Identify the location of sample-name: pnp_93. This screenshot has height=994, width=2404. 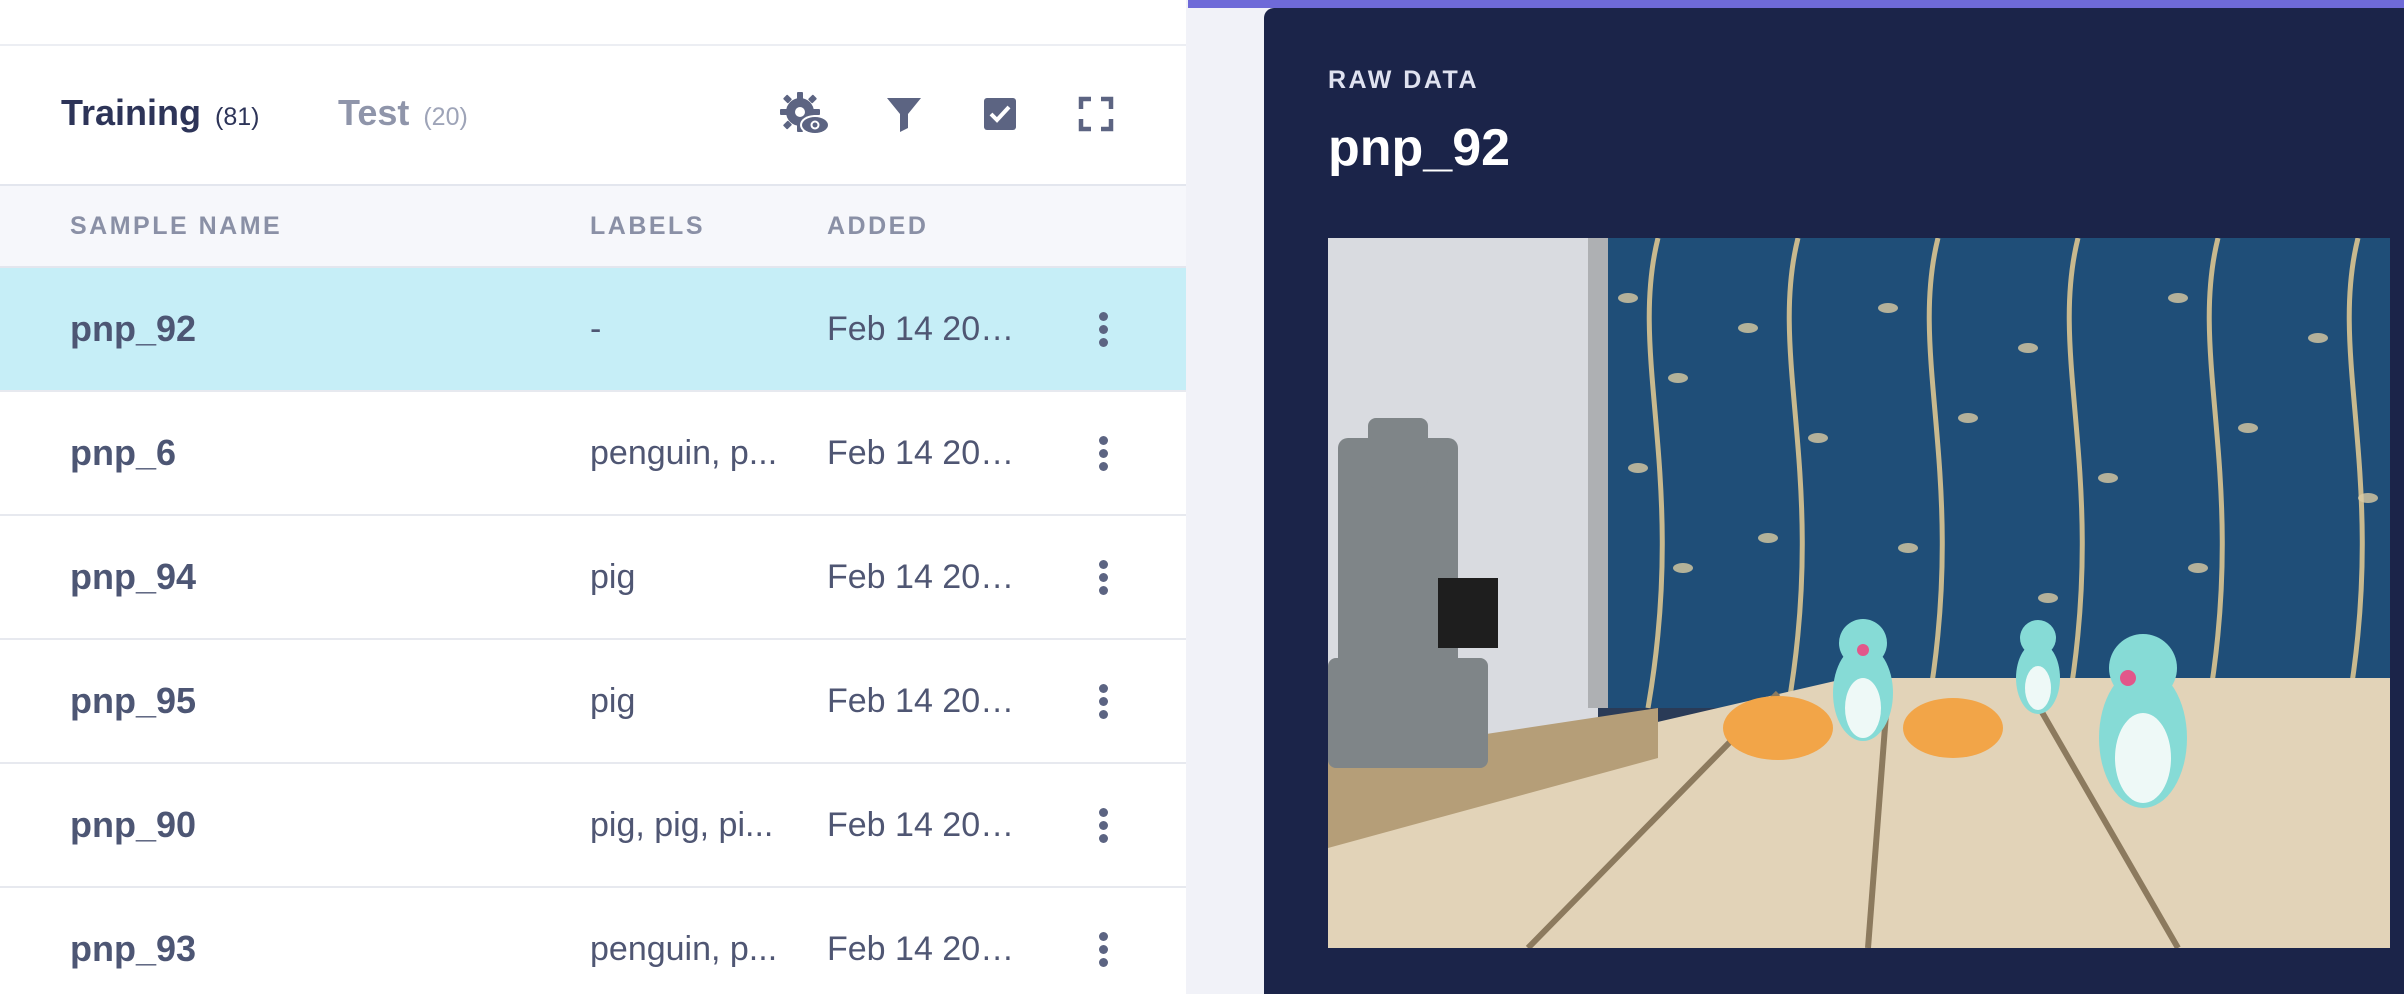
(133, 948).